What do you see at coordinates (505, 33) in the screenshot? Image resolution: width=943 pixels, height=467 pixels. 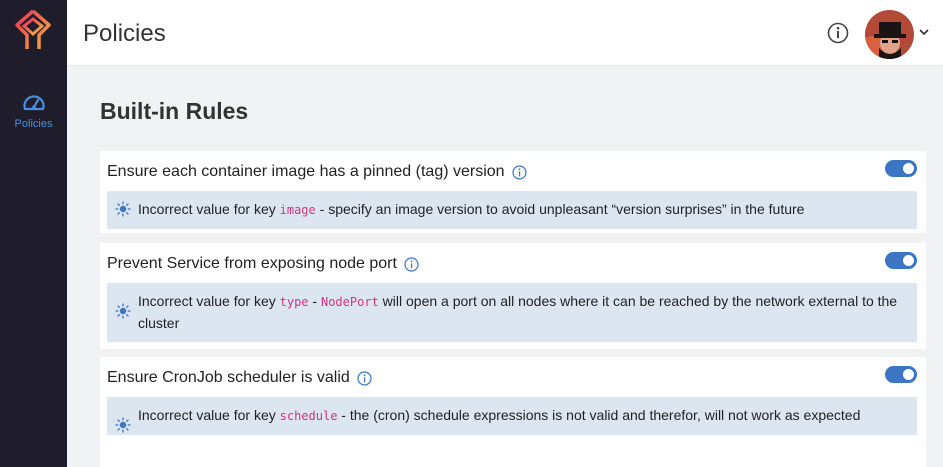 I see `top-header: Policies` at bounding box center [505, 33].